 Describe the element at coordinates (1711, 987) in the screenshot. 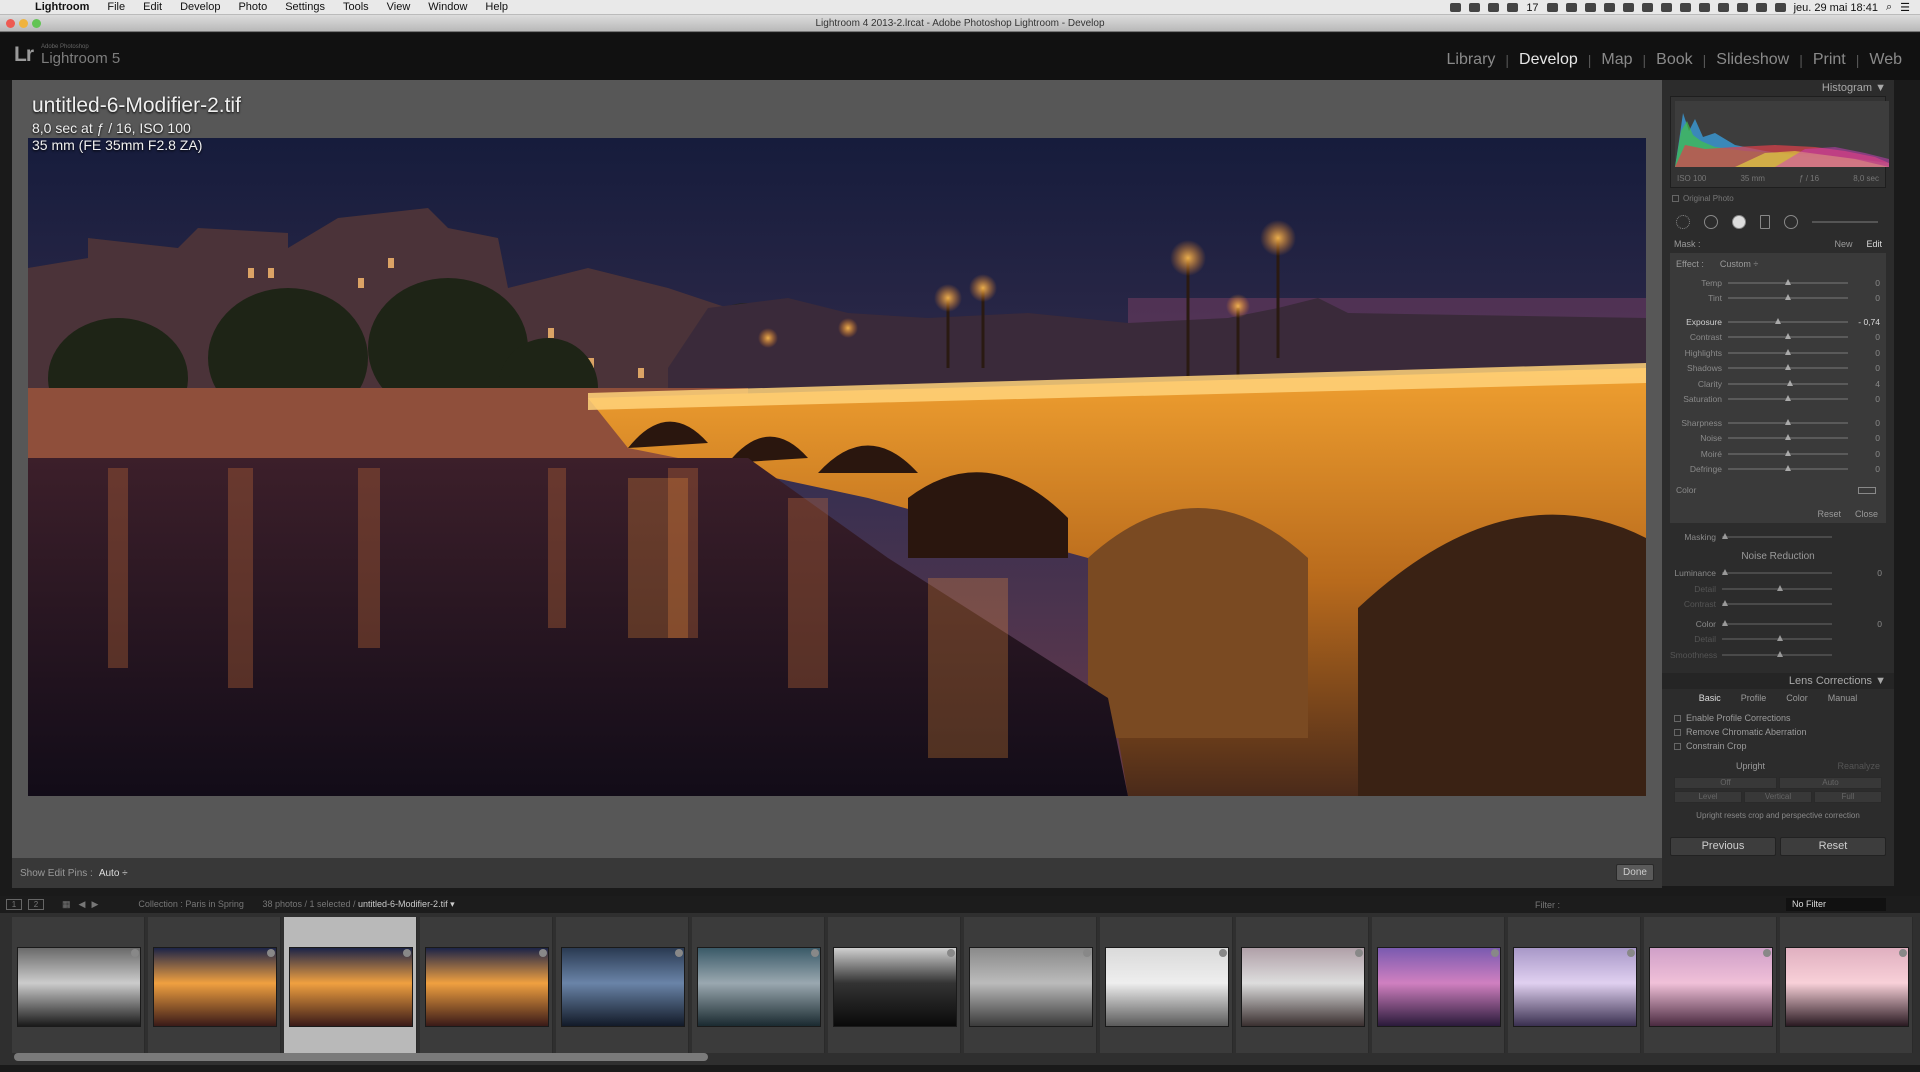

I see `thumbnail-bridge-pink` at that location.